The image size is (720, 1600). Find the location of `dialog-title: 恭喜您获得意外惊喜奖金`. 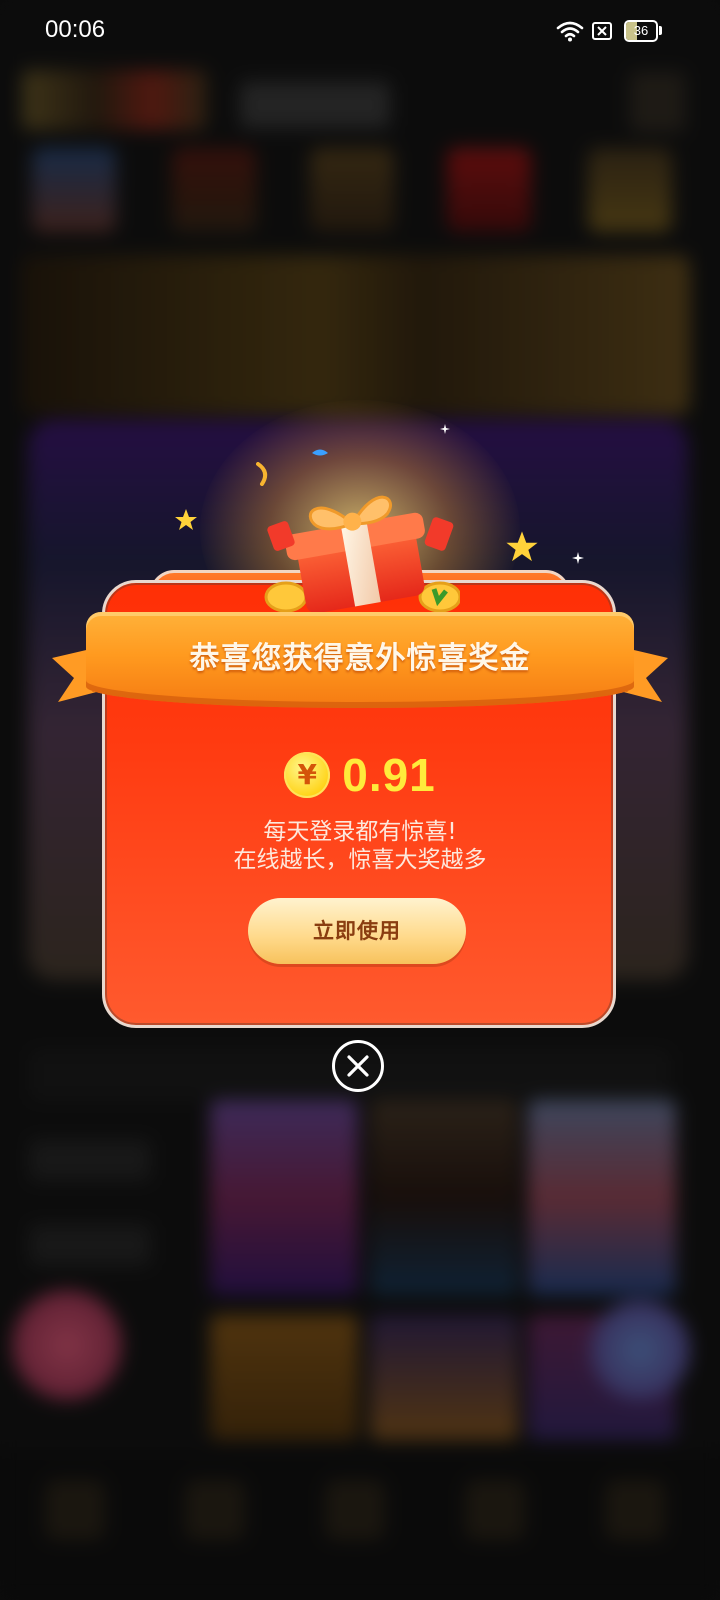

dialog-title: 恭喜您获得意外惊喜奖金 is located at coordinates (360, 658).